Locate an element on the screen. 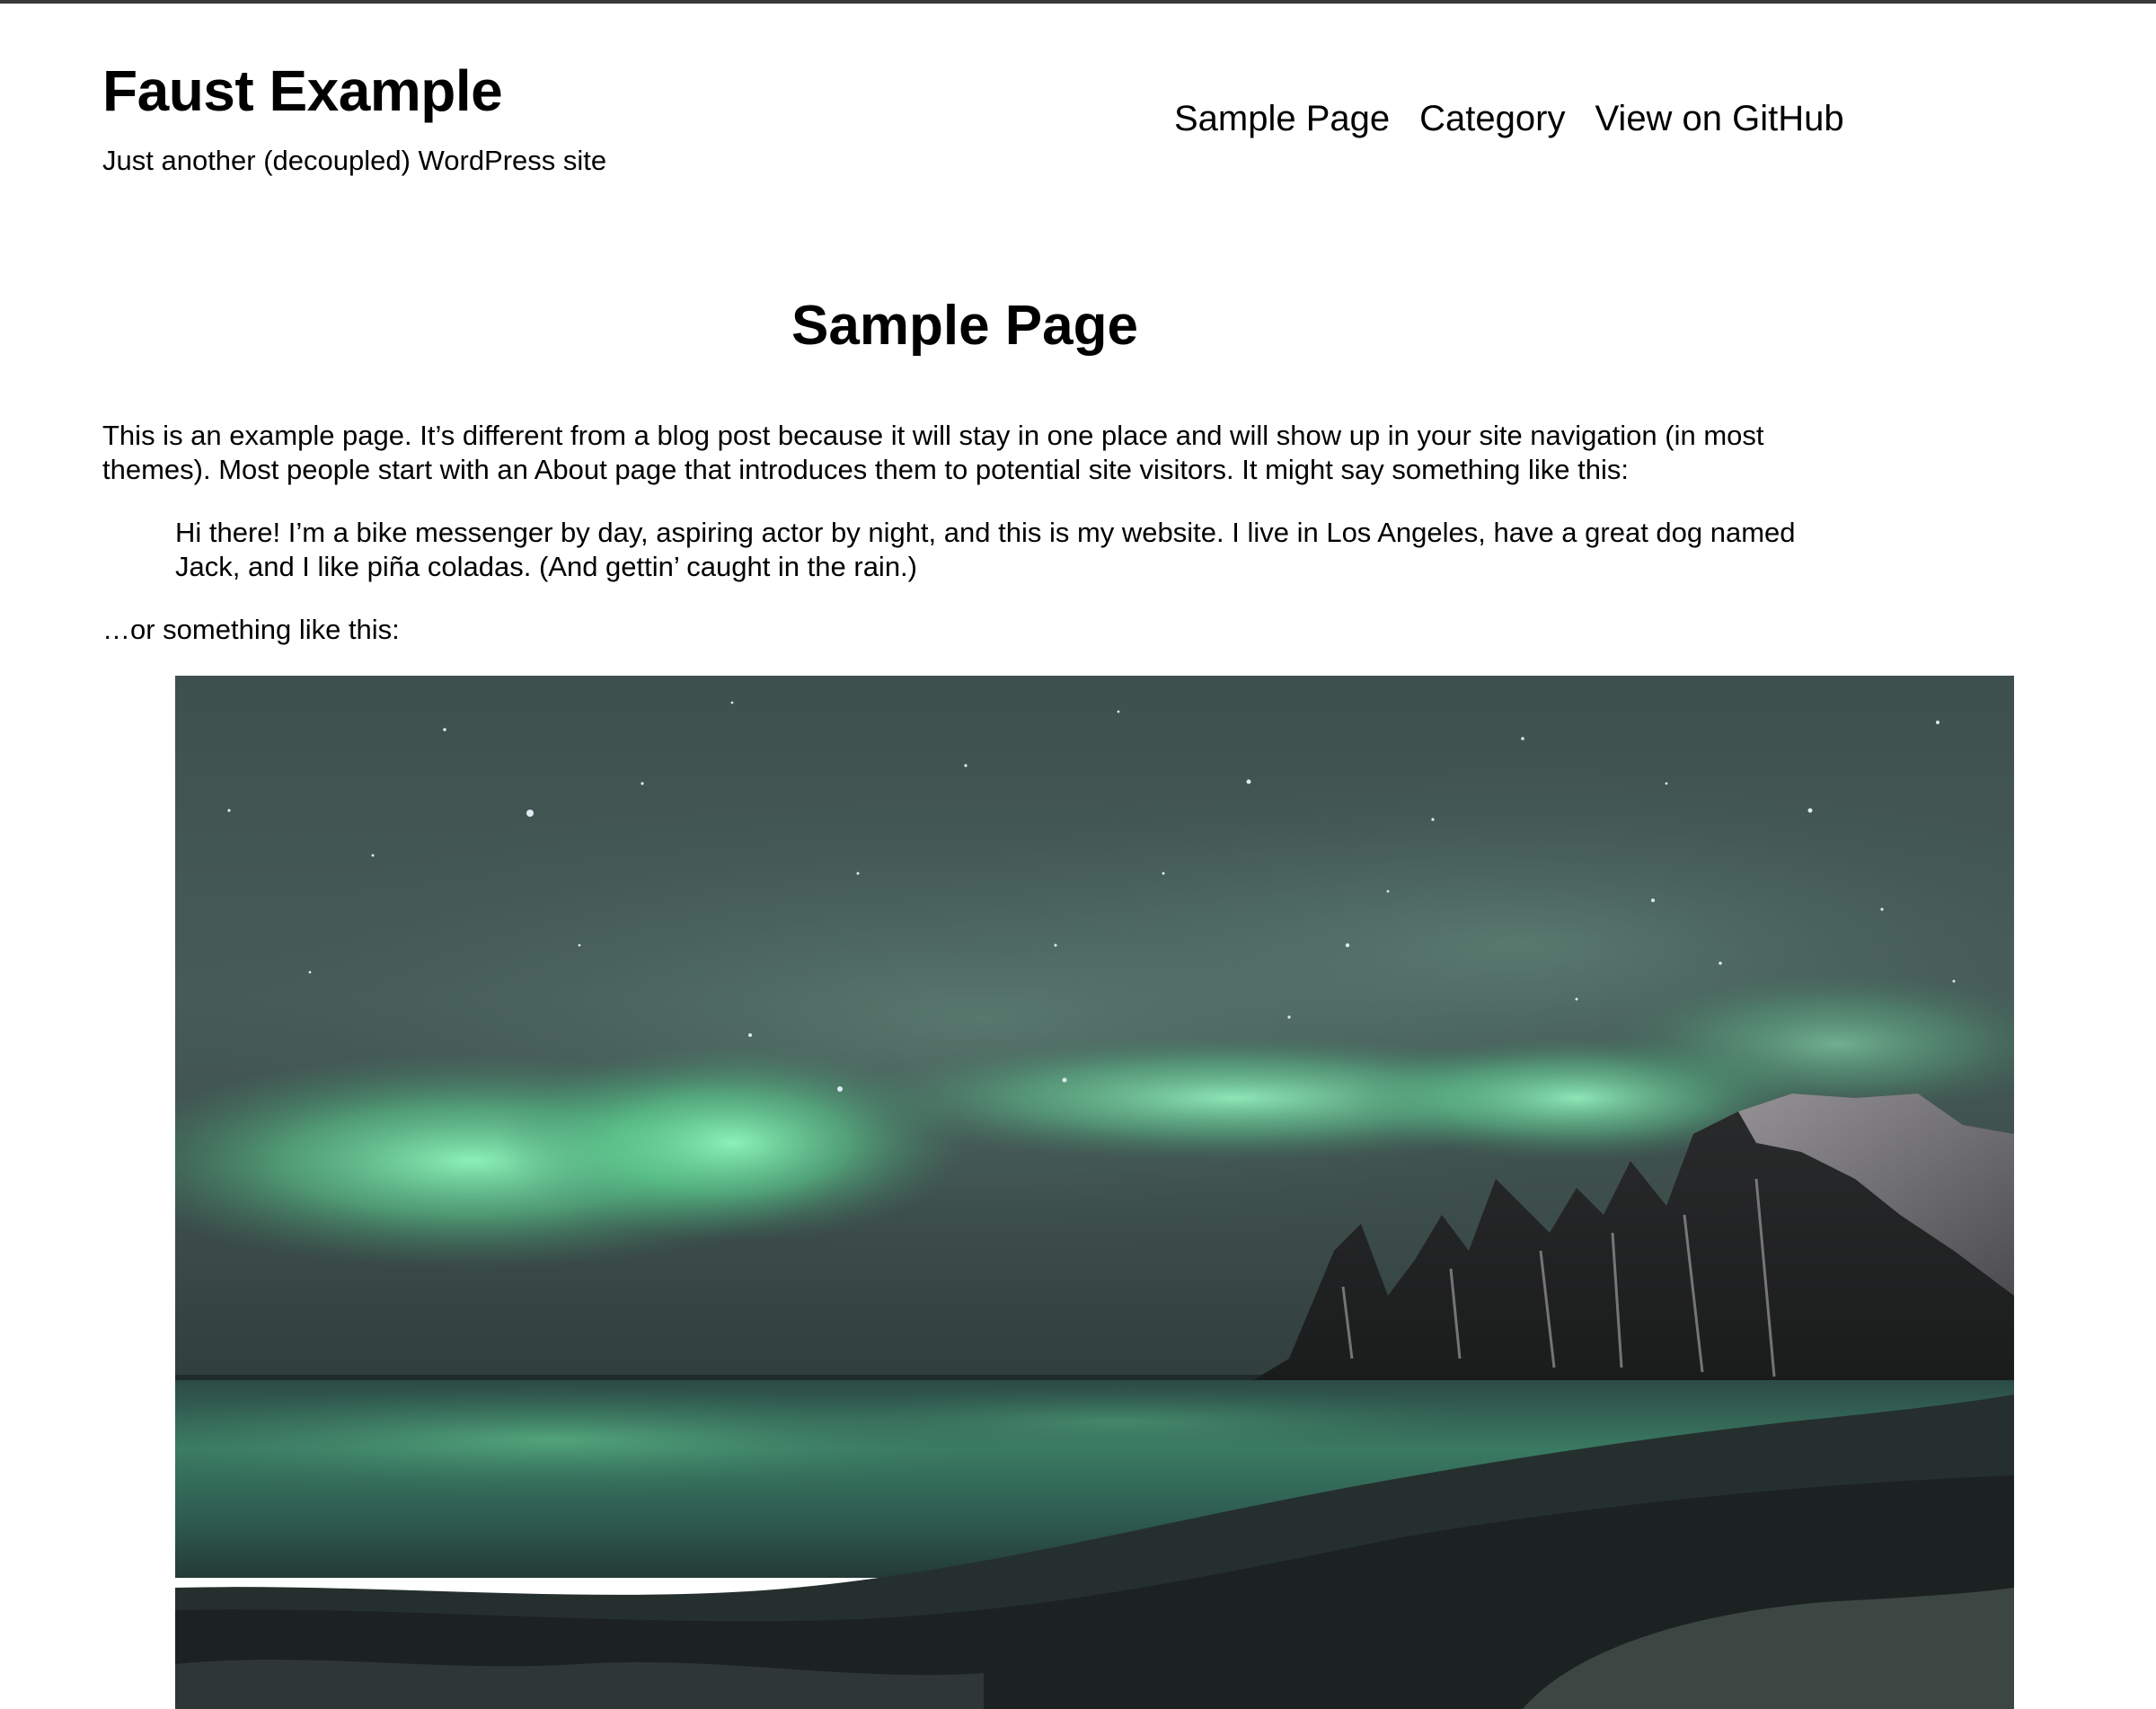 Image resolution: width=2156 pixels, height=1709 pixels. outro-paragraph: …or something like this: is located at coordinates (251, 629).